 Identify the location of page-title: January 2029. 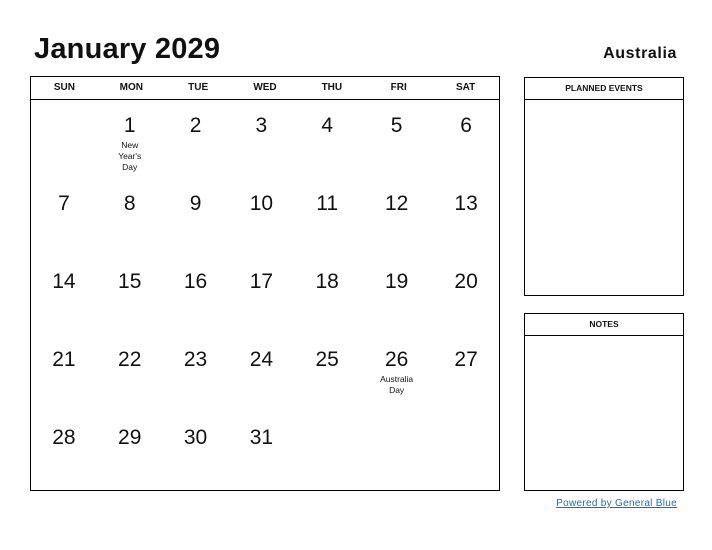
(127, 49).